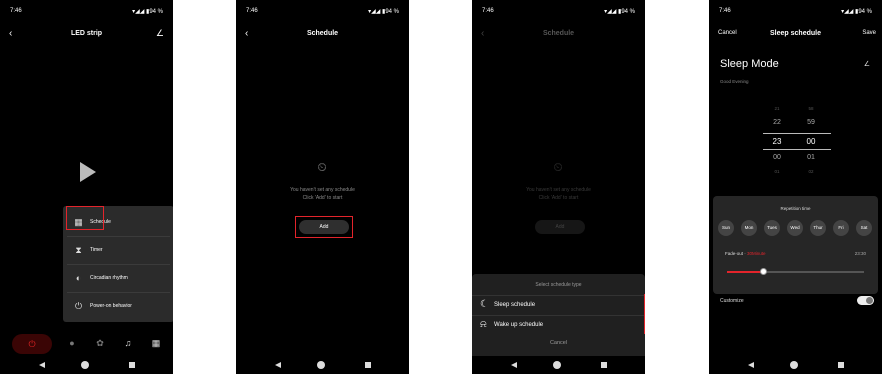 This screenshot has width=882, height=374. Describe the element at coordinates (794, 143) in the screenshot. I see `picker-row-selected: 23 00` at that location.